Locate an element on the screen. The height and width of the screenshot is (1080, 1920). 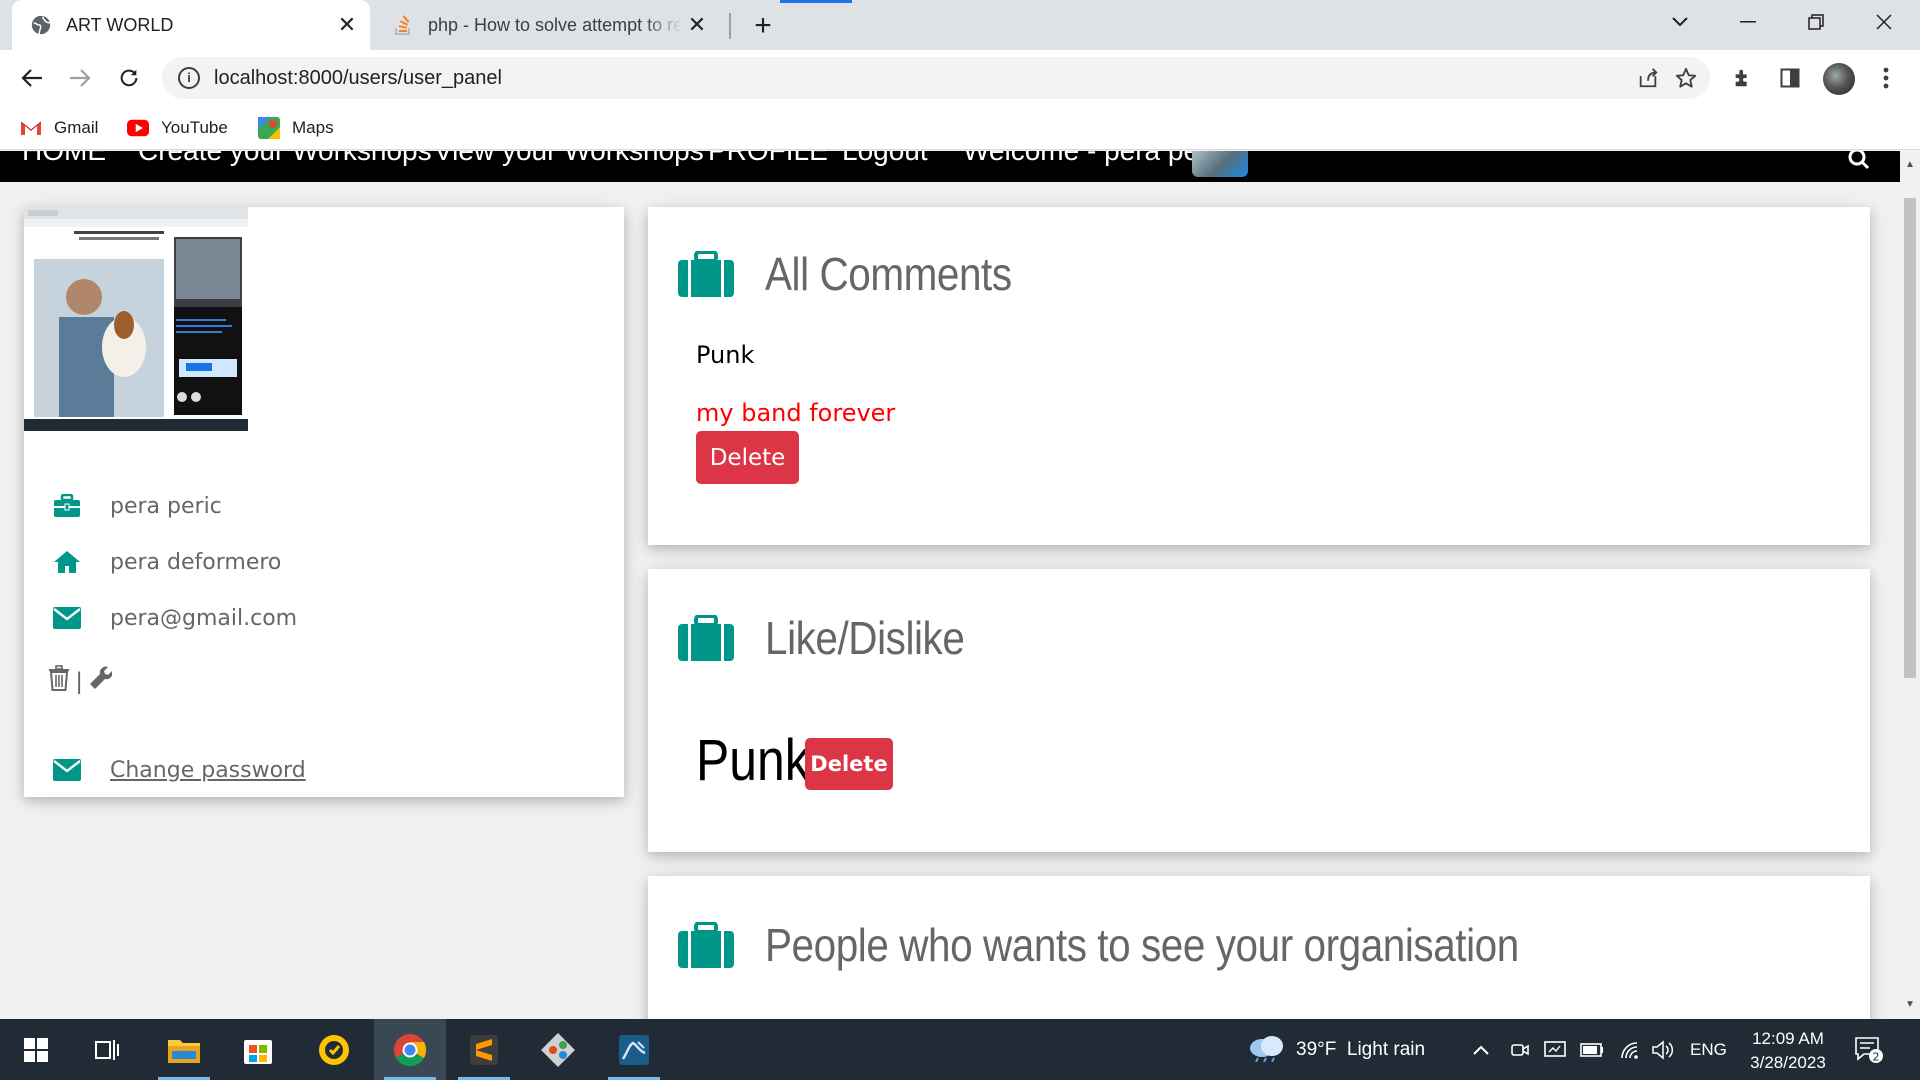
mysql-workbench-icon is located at coordinates (634, 1049).